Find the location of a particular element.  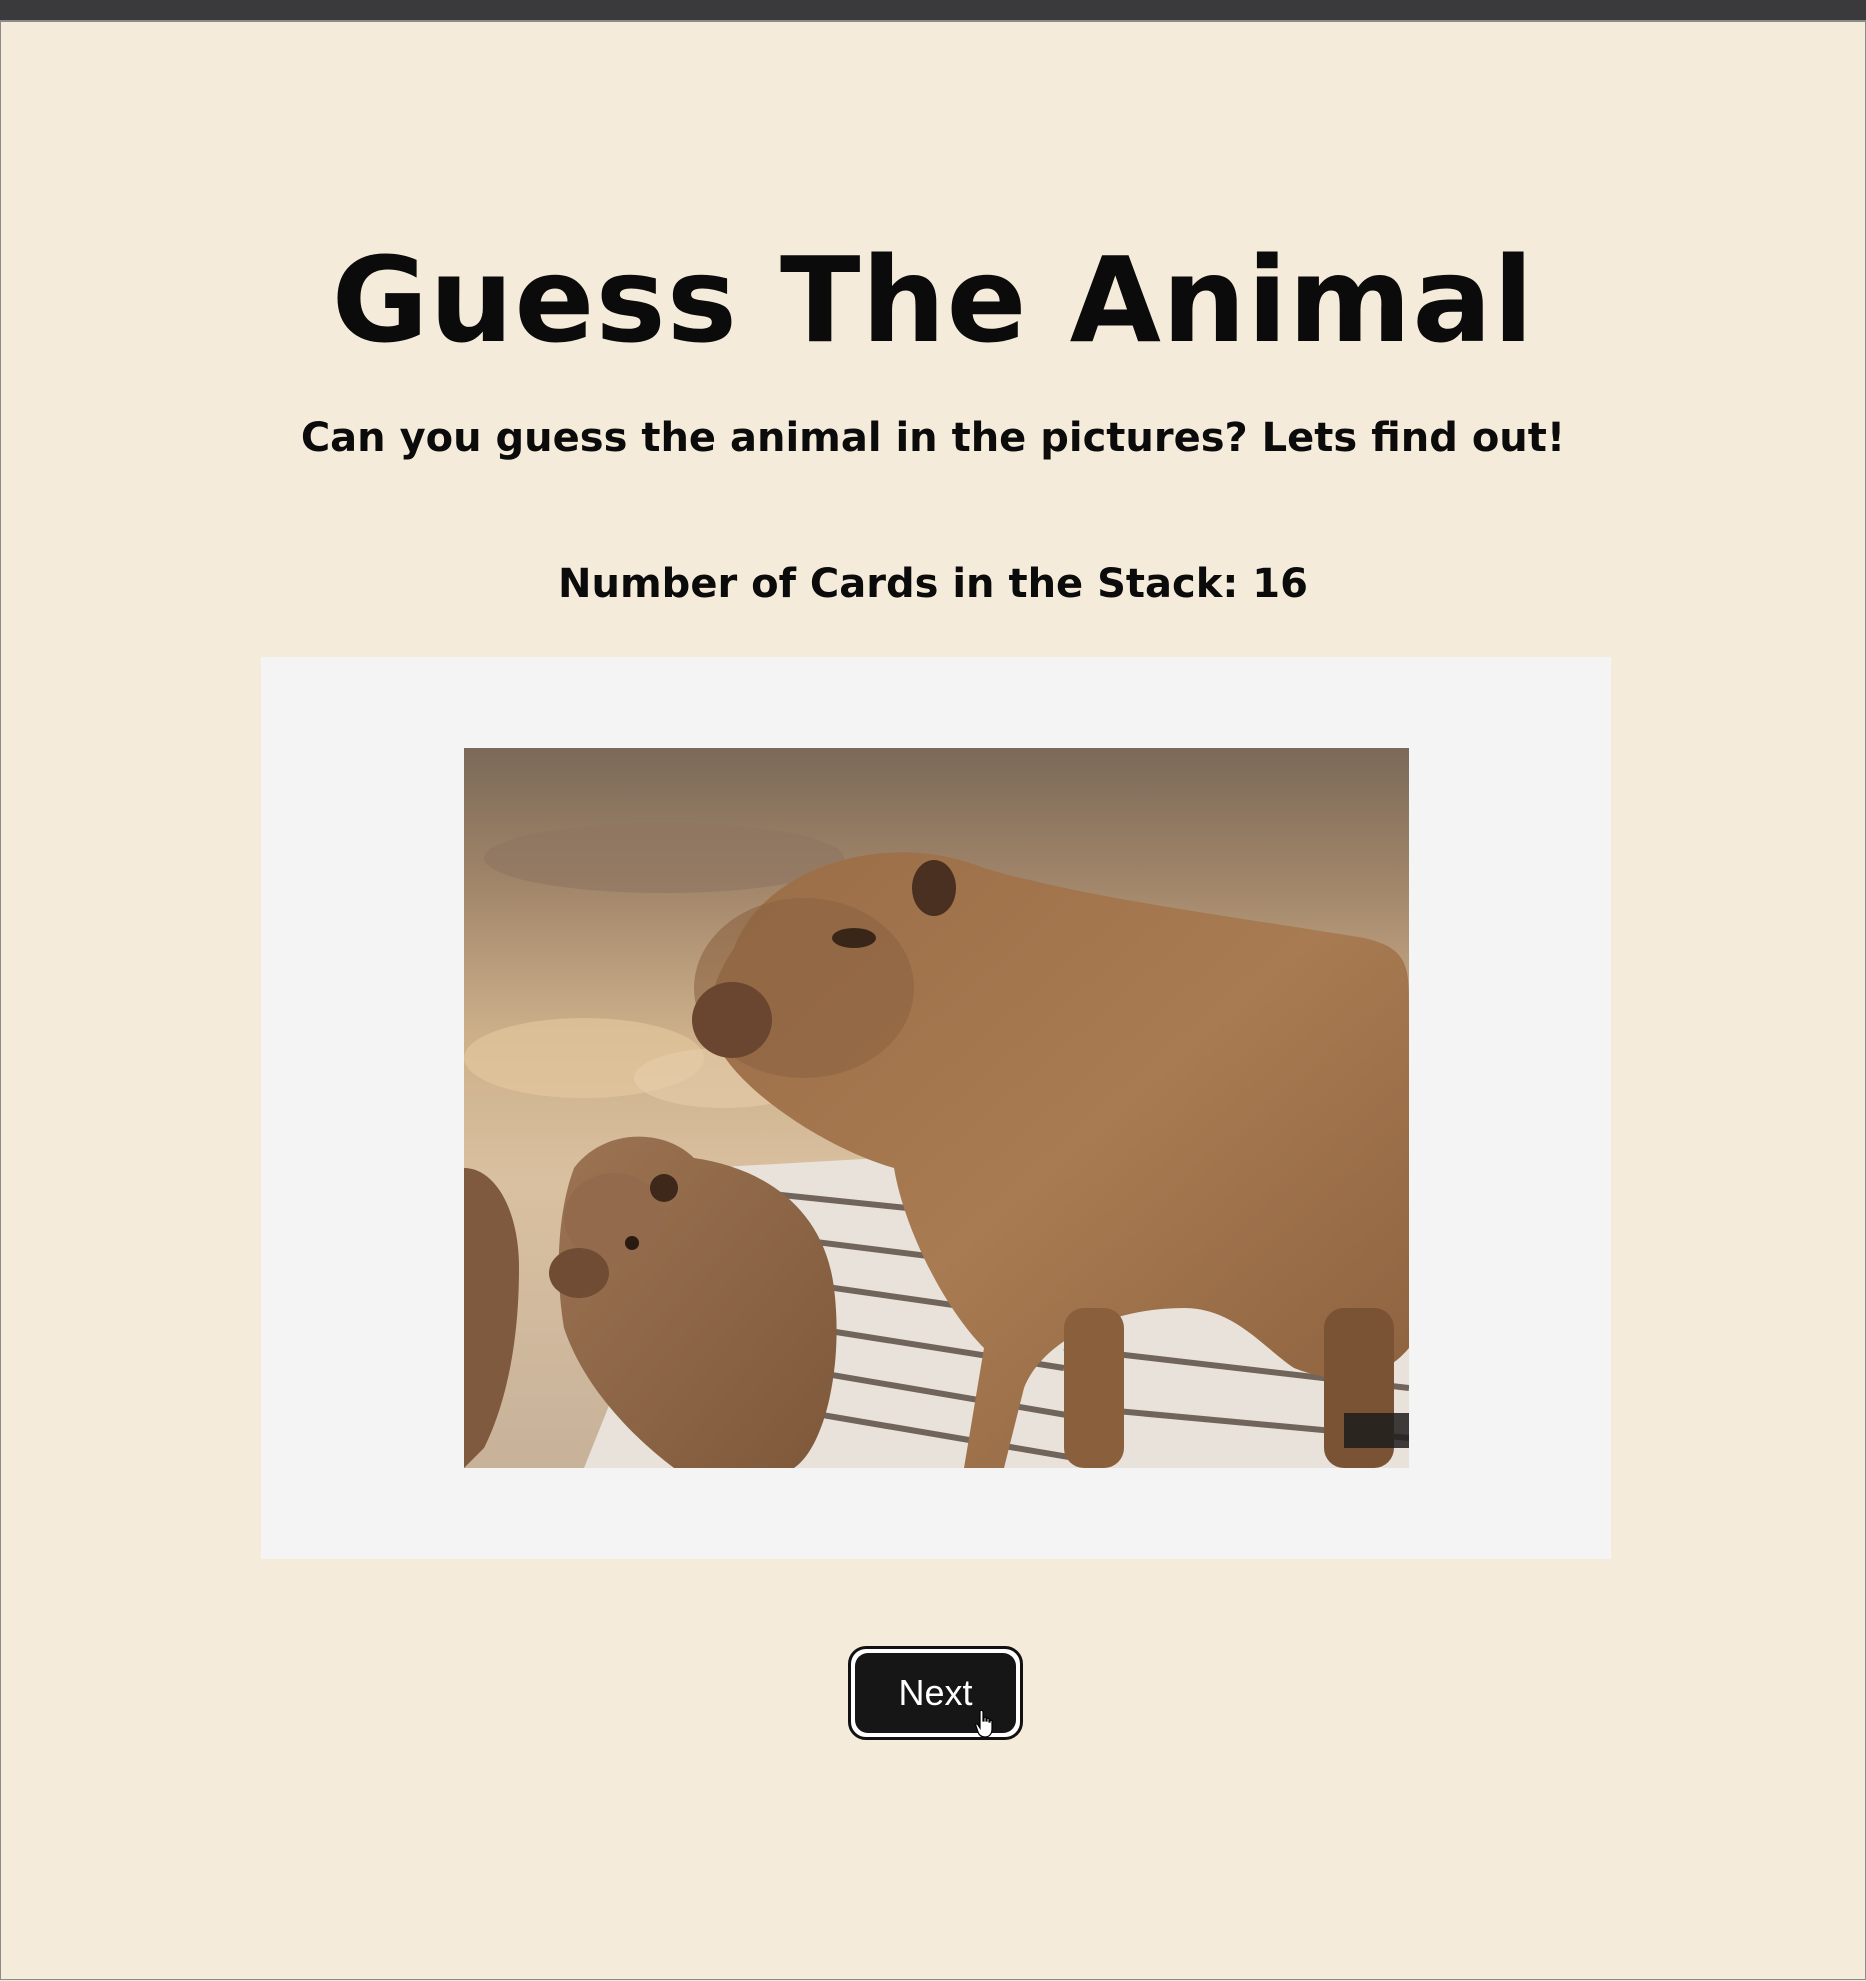

window-top-bar is located at coordinates (933, 11).